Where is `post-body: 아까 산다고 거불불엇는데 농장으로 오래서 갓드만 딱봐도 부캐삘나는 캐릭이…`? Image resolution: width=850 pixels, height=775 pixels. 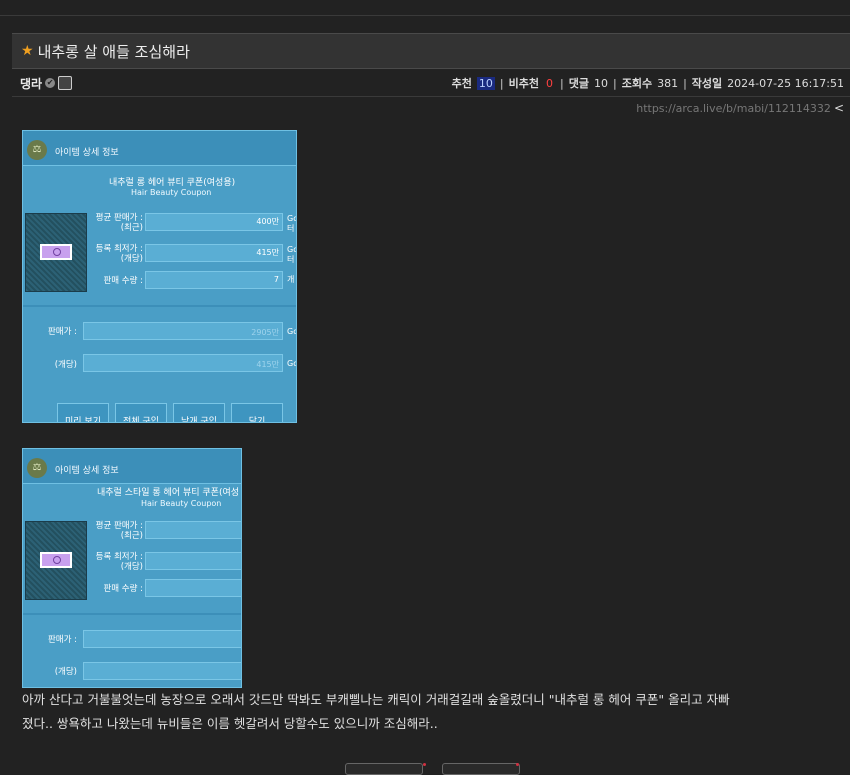
post-body: 아까 산다고 거불불엇는데 농장으로 오래서 갓드만 딱봐도 부캐삘나는 캐릭이… is located at coordinates (435, 712).